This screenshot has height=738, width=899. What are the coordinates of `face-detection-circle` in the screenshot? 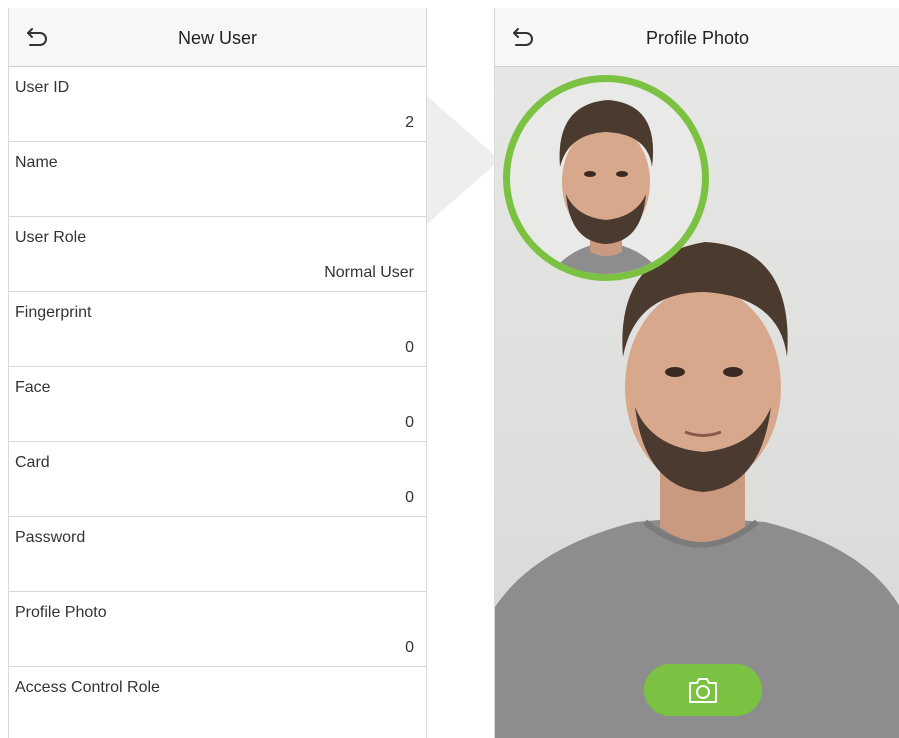 It's located at (606, 178).